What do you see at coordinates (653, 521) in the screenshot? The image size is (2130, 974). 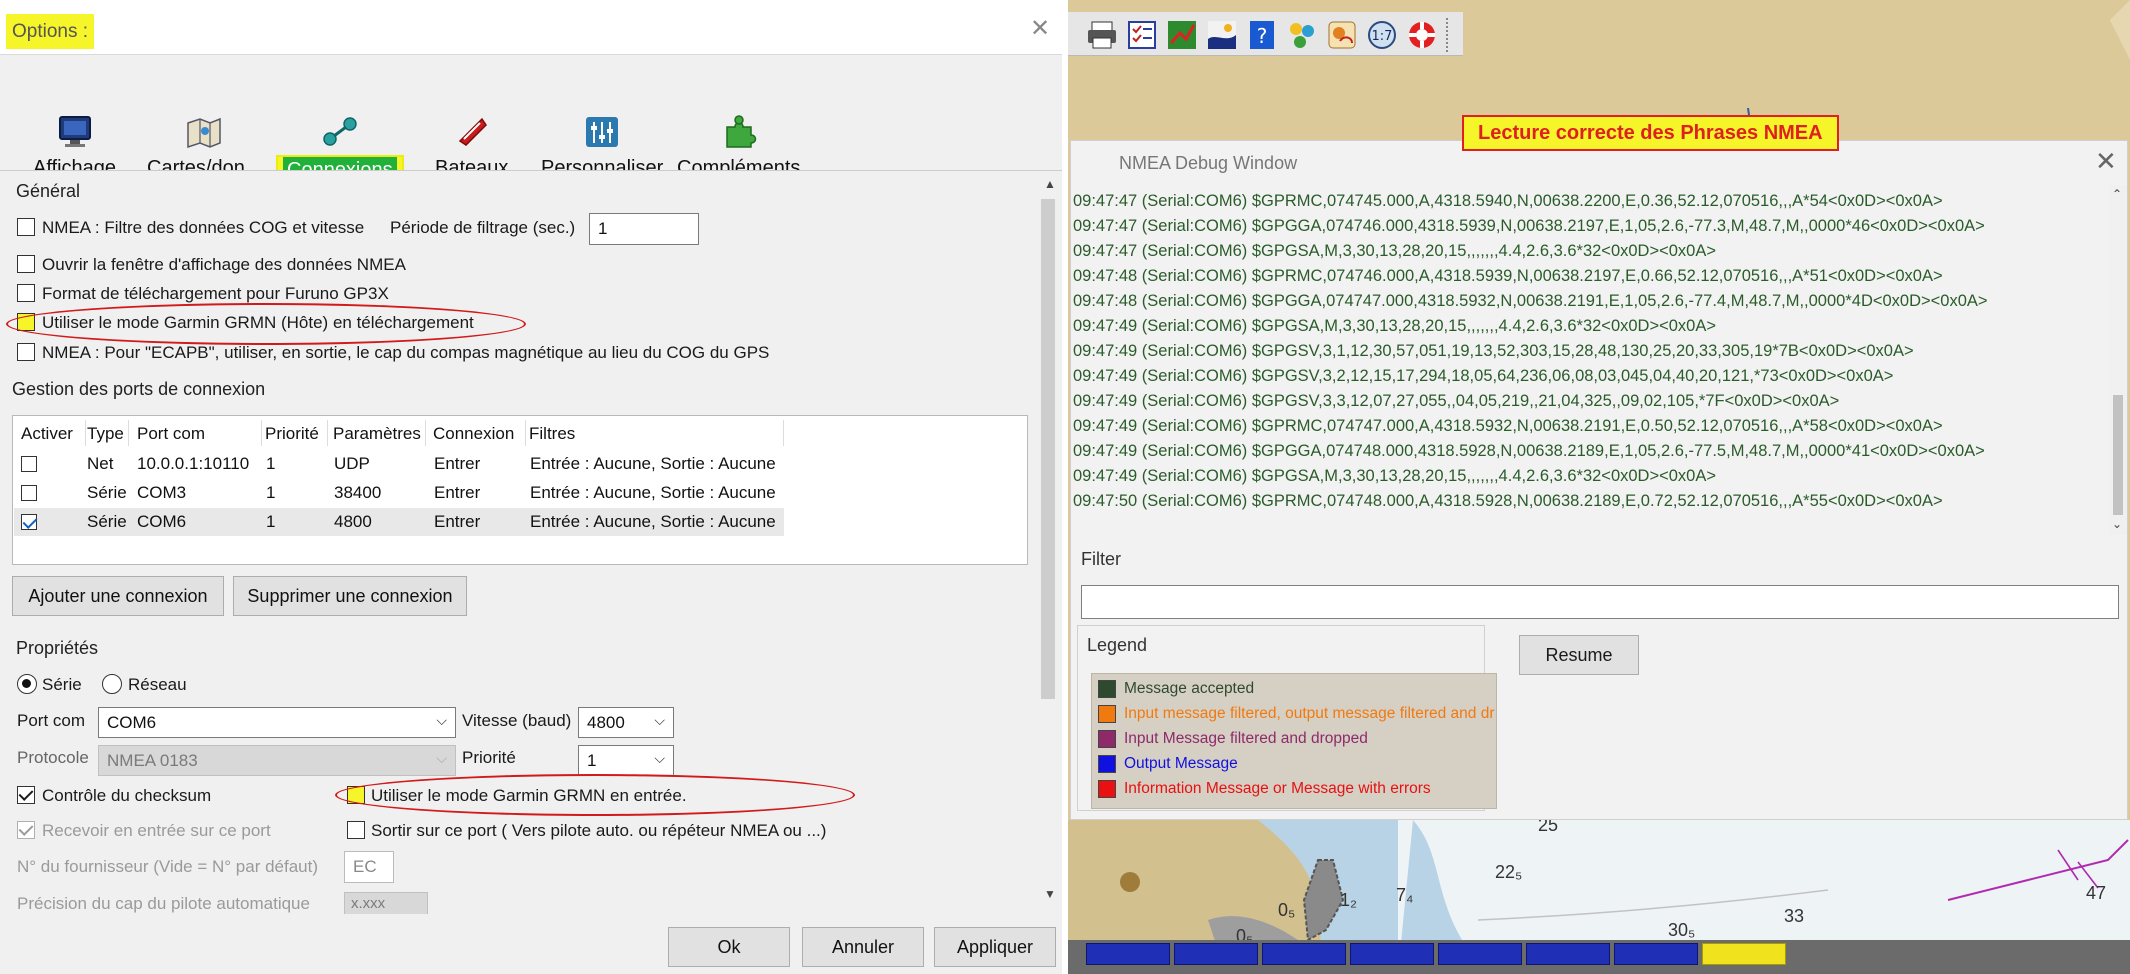 I see `cell-filters: Entrée : Aucune, Sortie : Aucune` at bounding box center [653, 521].